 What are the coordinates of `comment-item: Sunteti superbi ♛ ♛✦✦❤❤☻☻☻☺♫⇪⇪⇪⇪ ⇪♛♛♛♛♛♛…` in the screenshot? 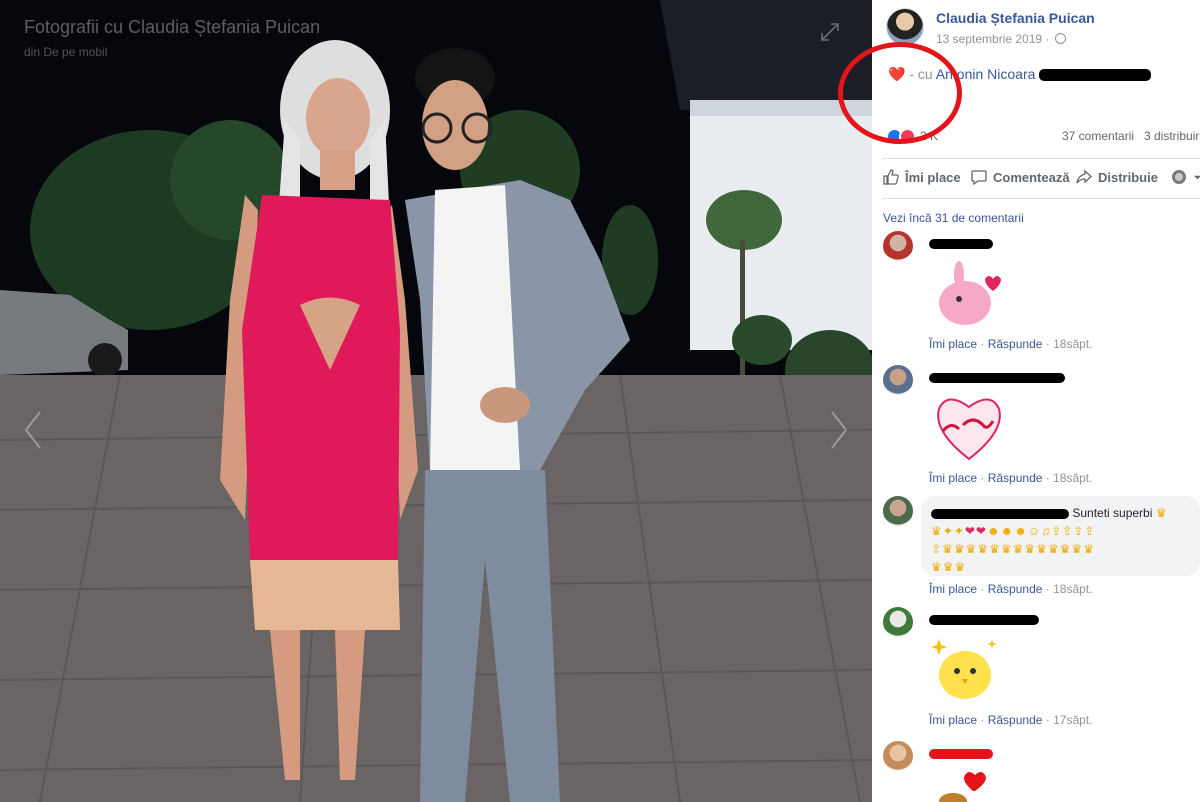 It's located at (1041, 546).